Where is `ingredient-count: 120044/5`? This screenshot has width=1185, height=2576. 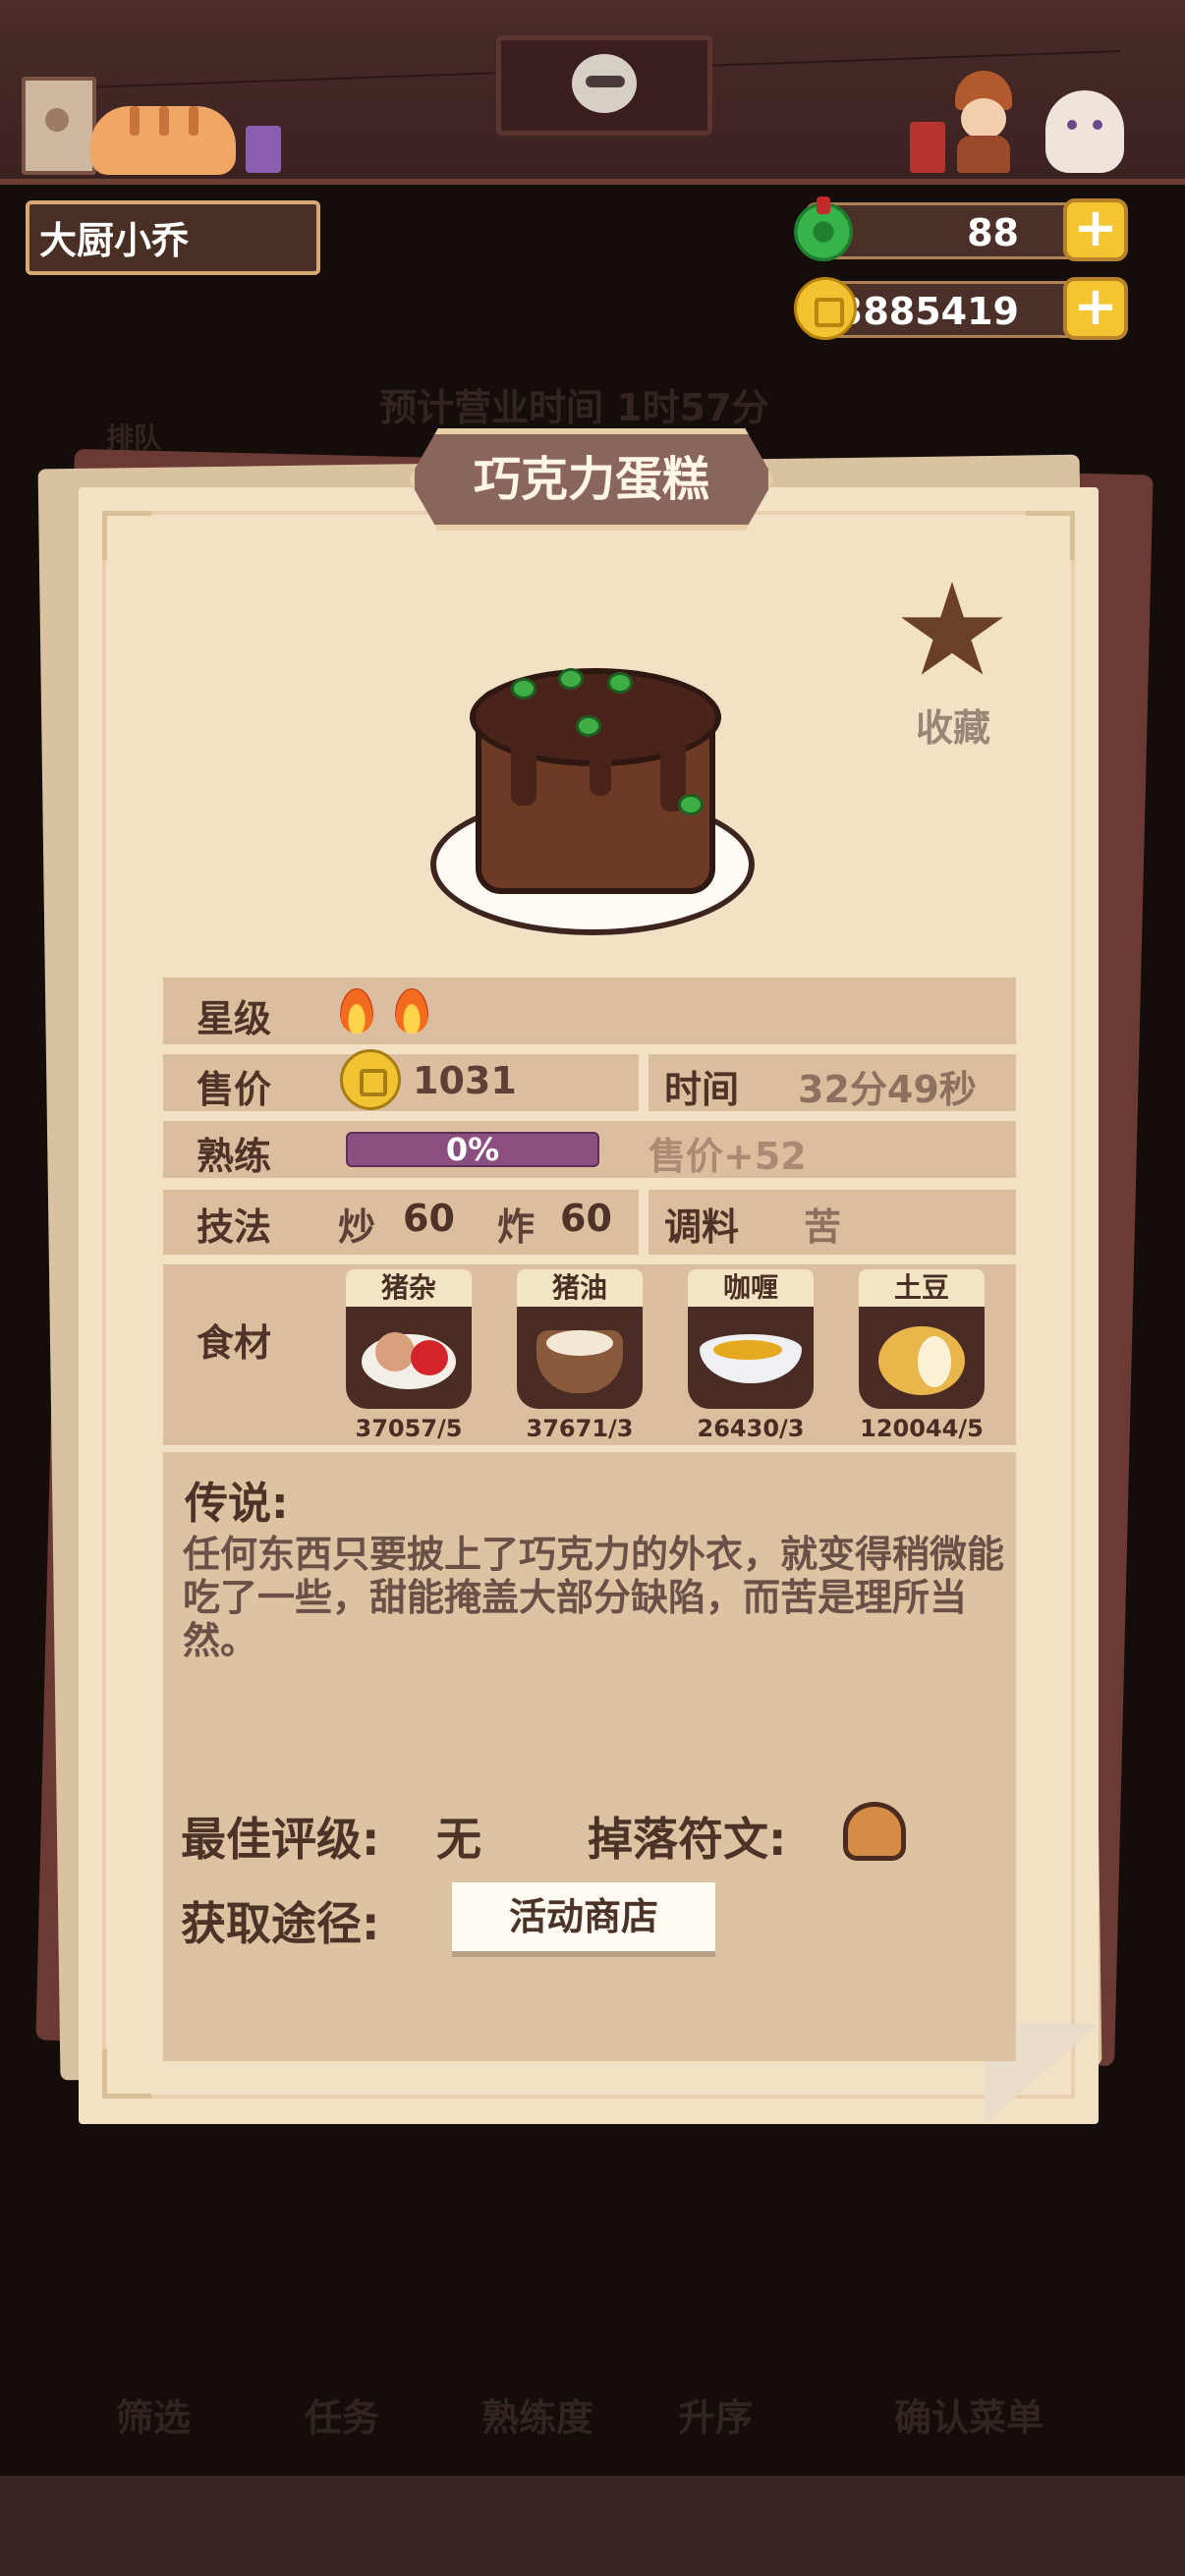
ingredient-count: 120044/5 is located at coordinates (922, 1428).